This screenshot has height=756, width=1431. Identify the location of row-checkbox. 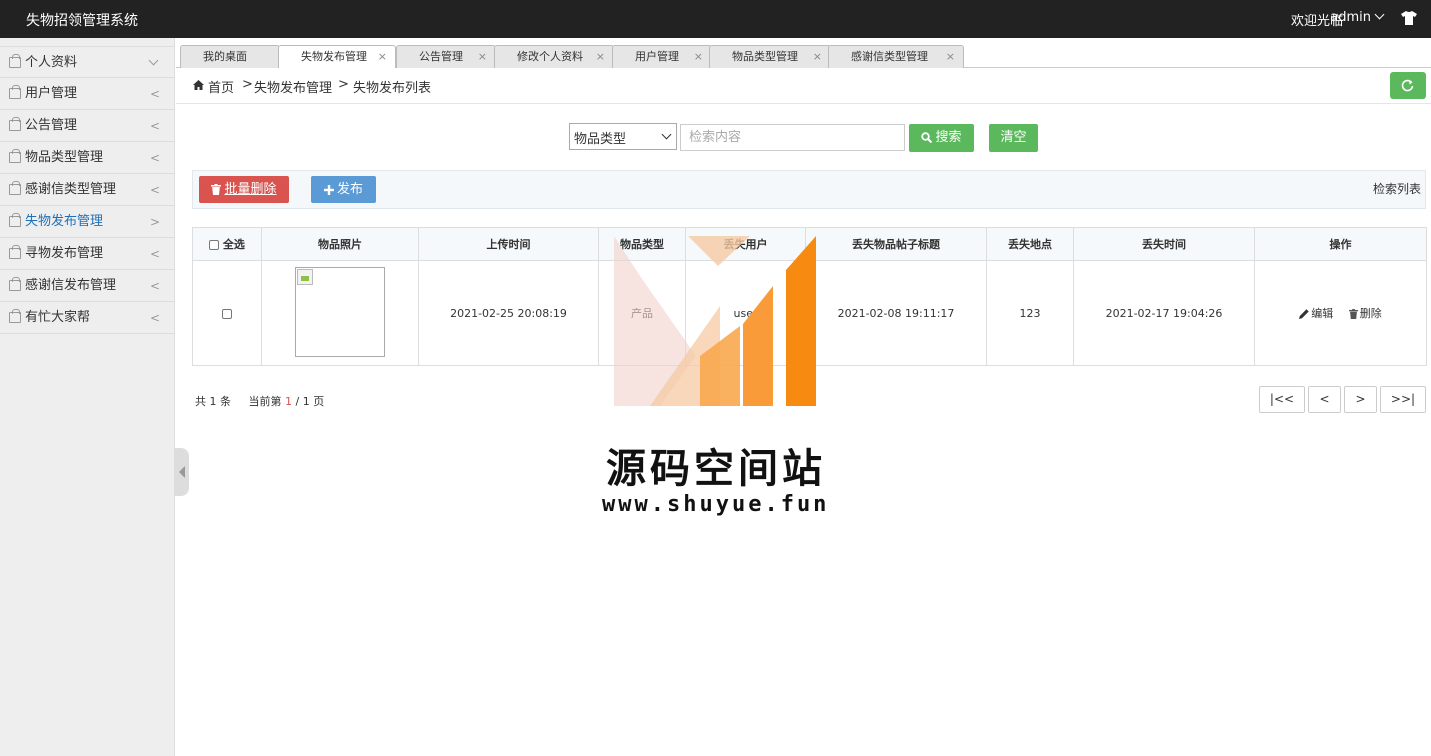
(227, 313).